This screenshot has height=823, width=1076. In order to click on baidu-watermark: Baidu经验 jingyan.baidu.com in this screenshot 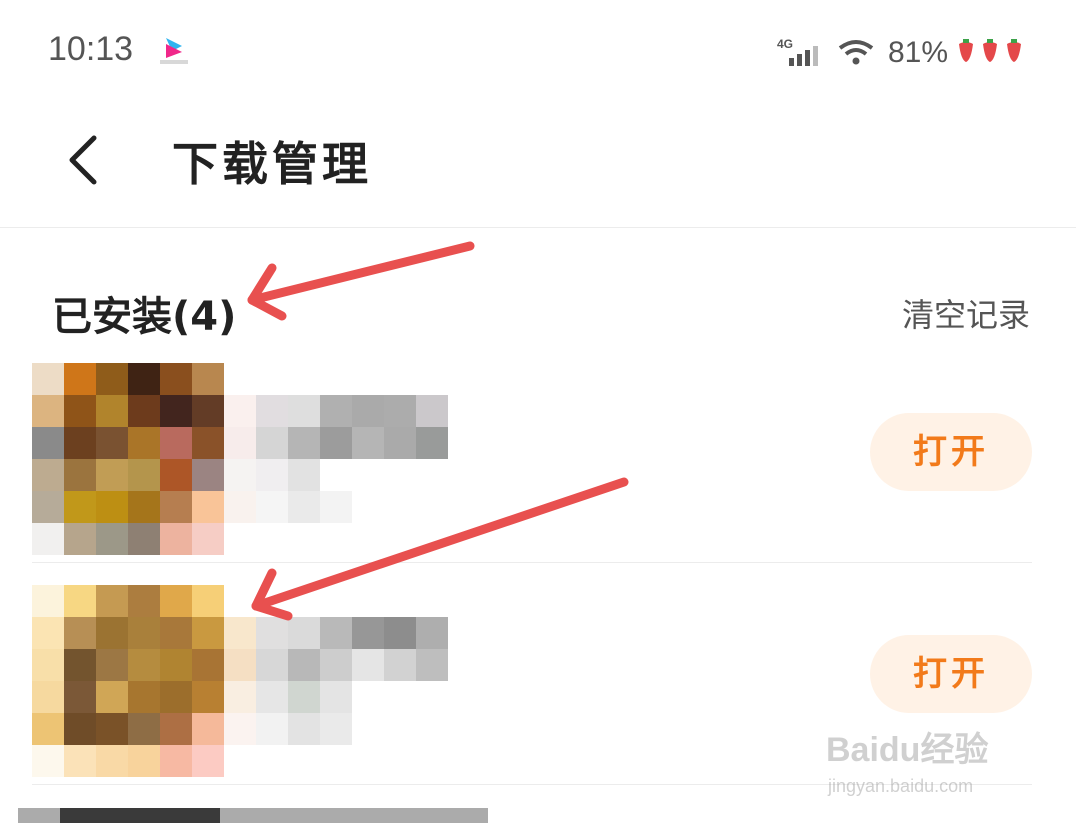, I will do `click(926, 756)`.